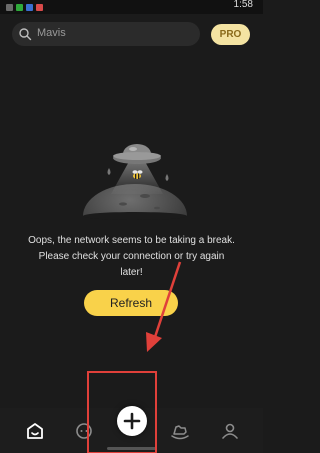 The width and height of the screenshot is (320, 453). I want to click on chat-icon, so click(84, 431).